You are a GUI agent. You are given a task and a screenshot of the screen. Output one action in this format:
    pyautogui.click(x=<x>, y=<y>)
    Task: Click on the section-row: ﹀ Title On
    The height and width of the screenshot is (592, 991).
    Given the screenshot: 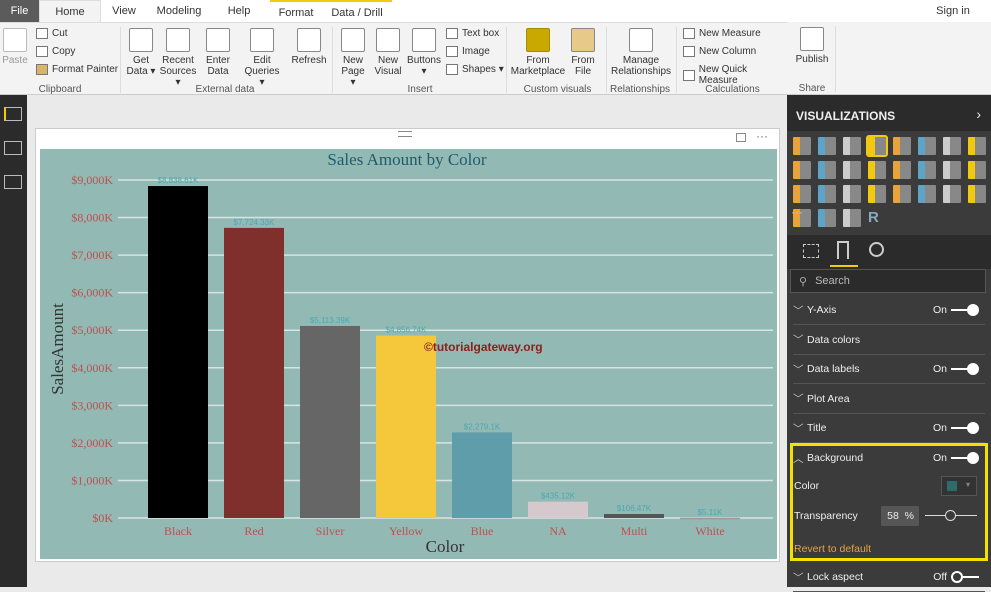 What is the action you would take?
    pyautogui.click(x=889, y=428)
    